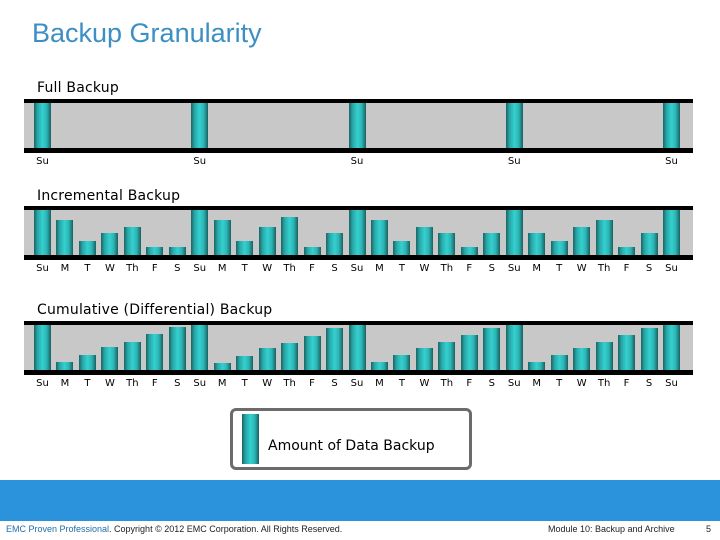  What do you see at coordinates (351, 446) in the screenshot?
I see `legend-label: Amount of Data Backup` at bounding box center [351, 446].